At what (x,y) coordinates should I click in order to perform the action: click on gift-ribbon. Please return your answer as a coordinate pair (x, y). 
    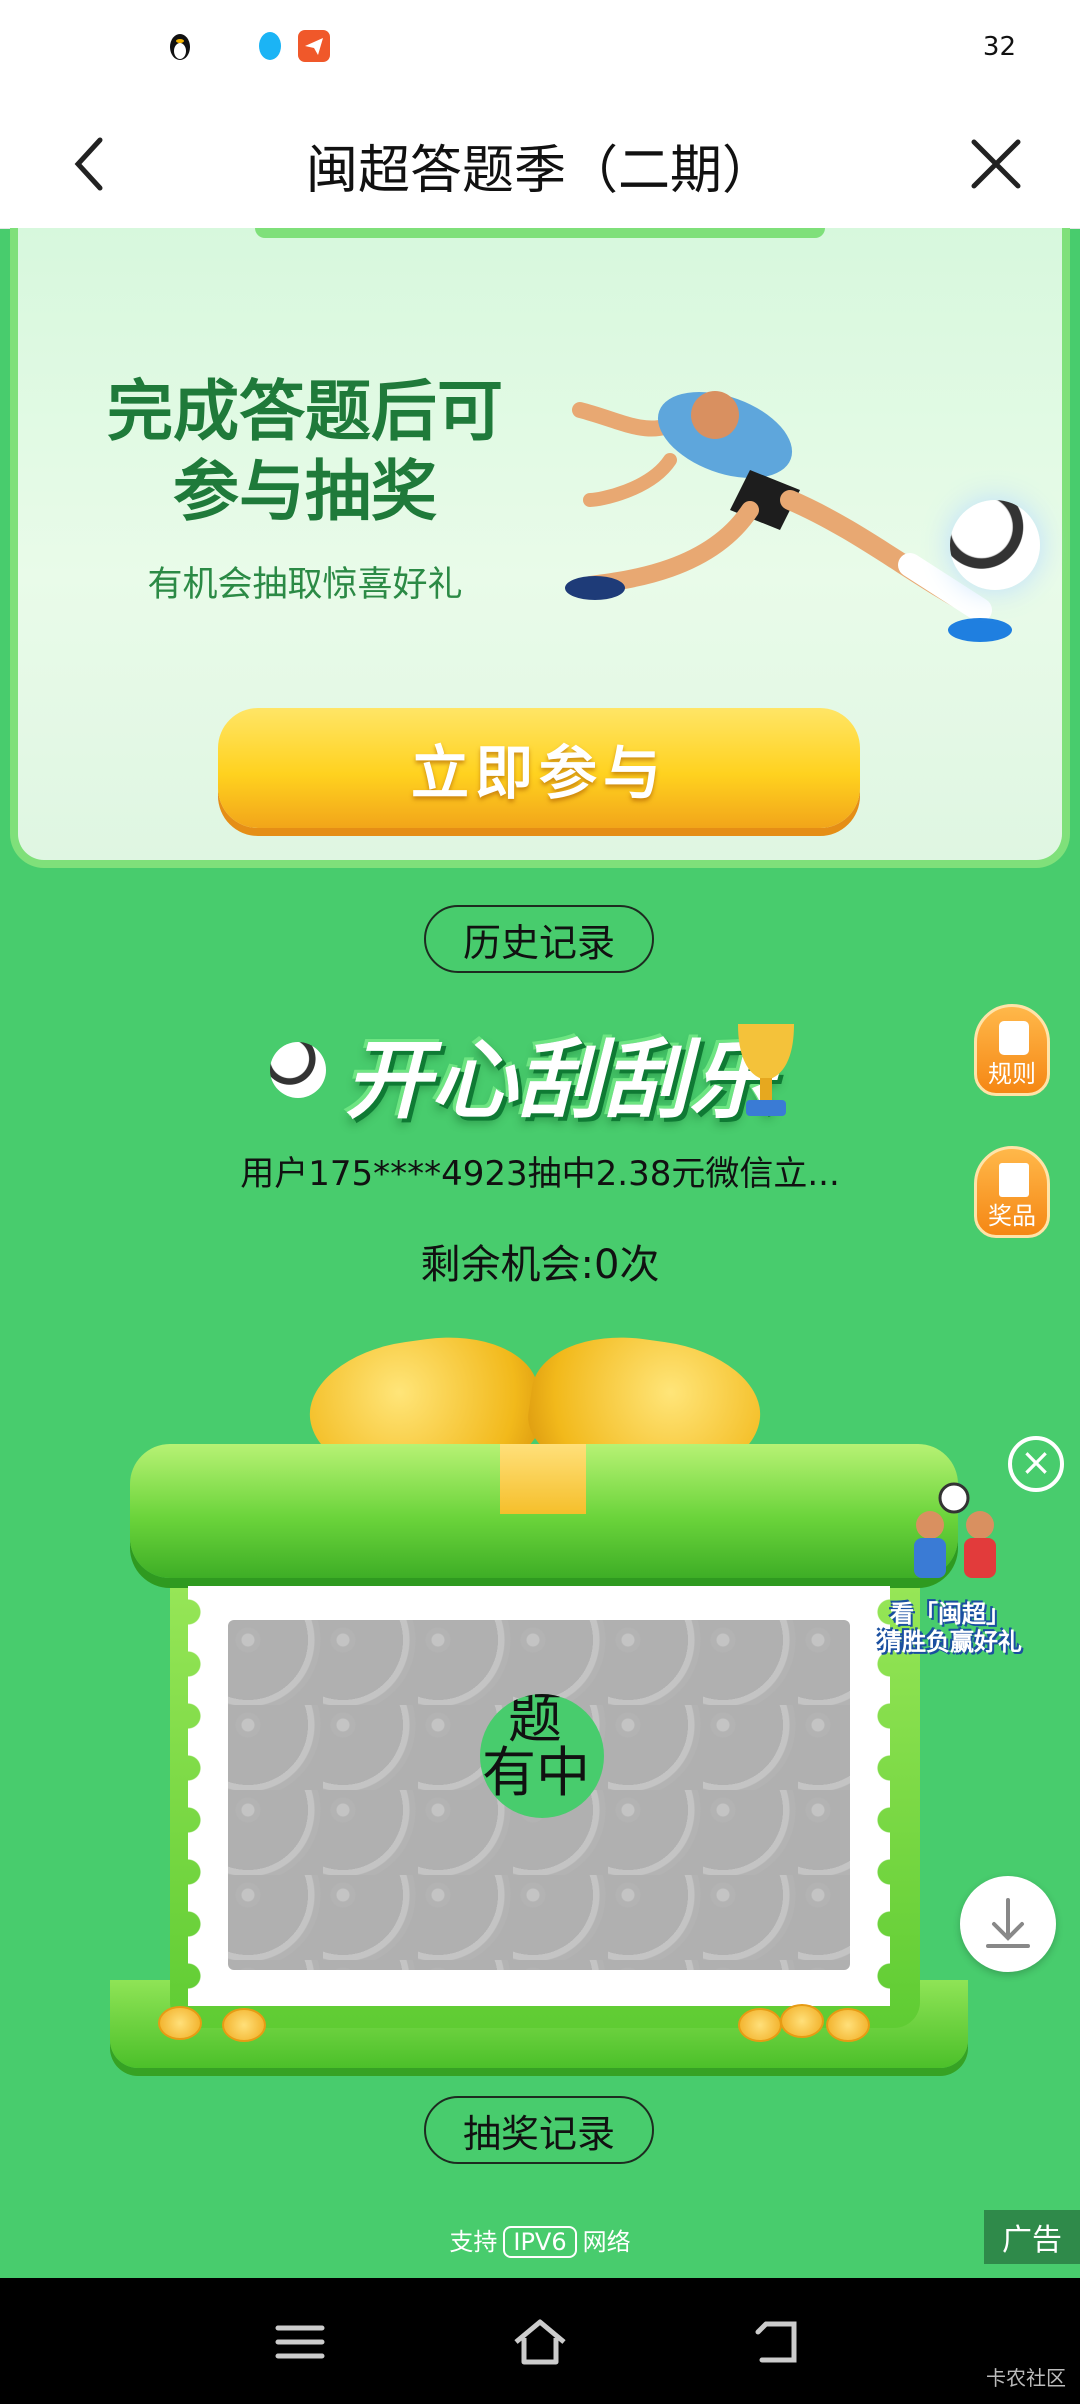
    Looking at the image, I should click on (543, 1479).